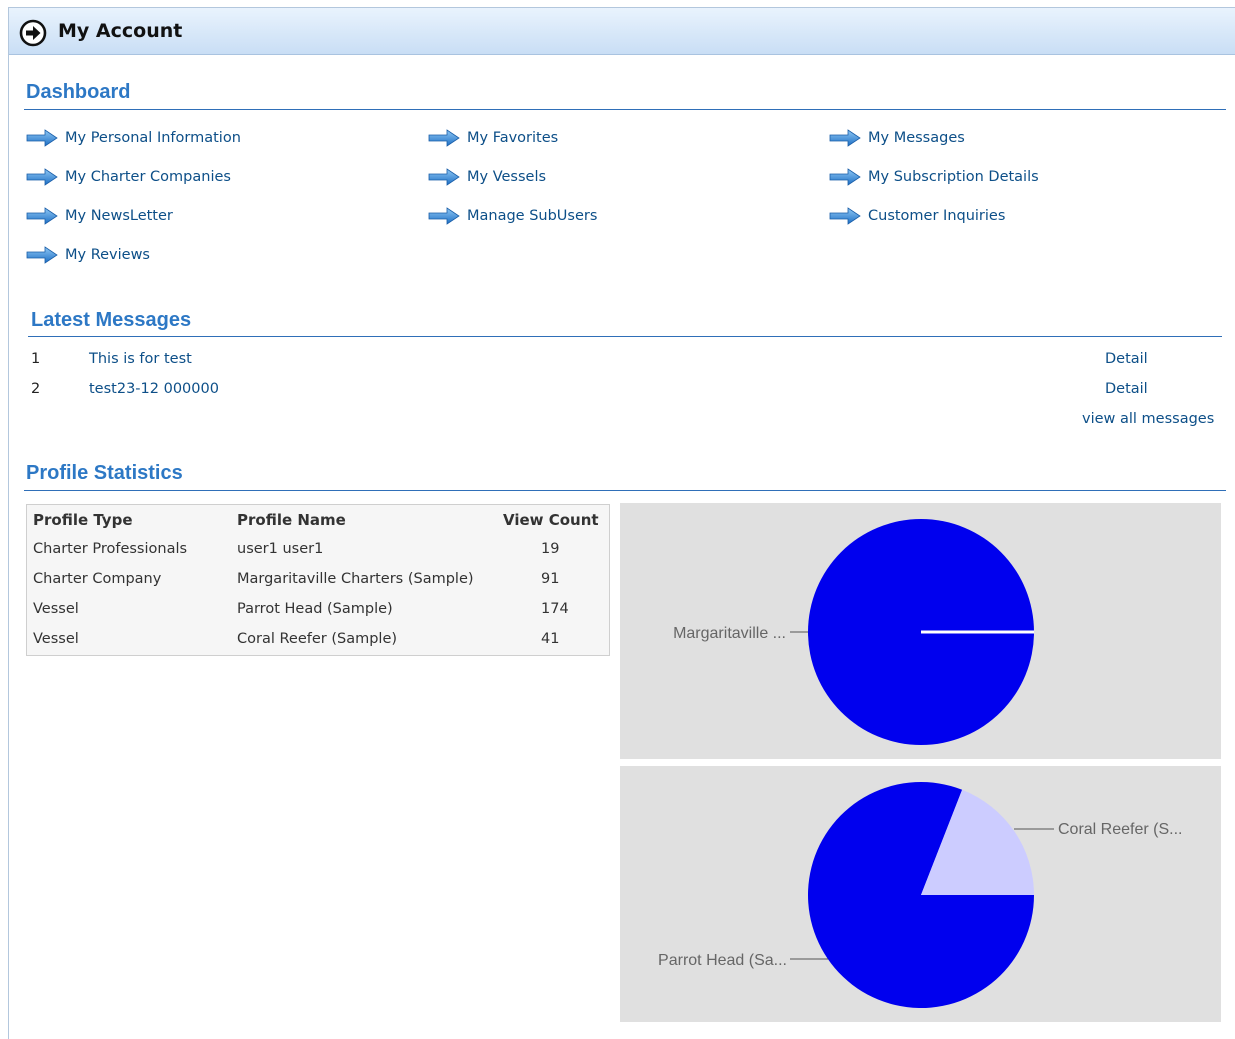 This screenshot has width=1235, height=1039. I want to click on dashboard-link-label: My Messages, so click(916, 138).